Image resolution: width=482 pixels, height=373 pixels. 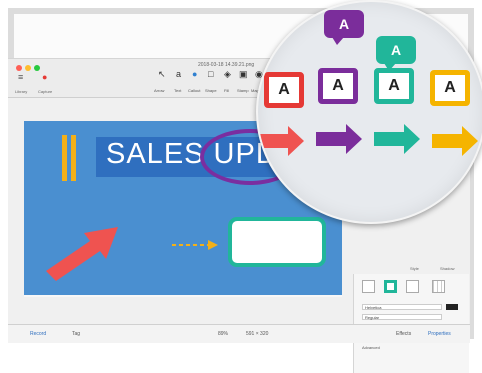 What do you see at coordinates (277, 242) in the screenshot?
I see `rounded-rectangle-annotation` at bounding box center [277, 242].